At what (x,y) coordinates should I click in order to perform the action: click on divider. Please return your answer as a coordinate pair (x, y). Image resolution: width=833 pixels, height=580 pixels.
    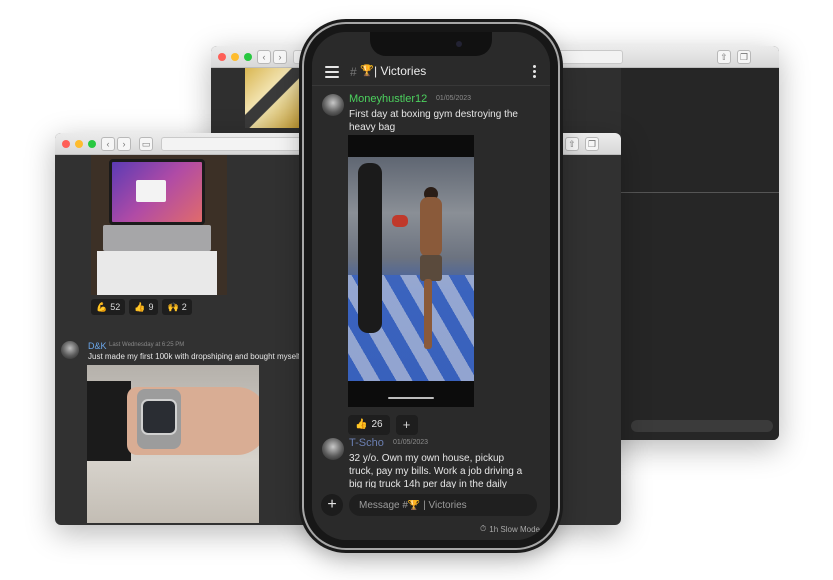
    Looking at the image, I should click on (700, 192).